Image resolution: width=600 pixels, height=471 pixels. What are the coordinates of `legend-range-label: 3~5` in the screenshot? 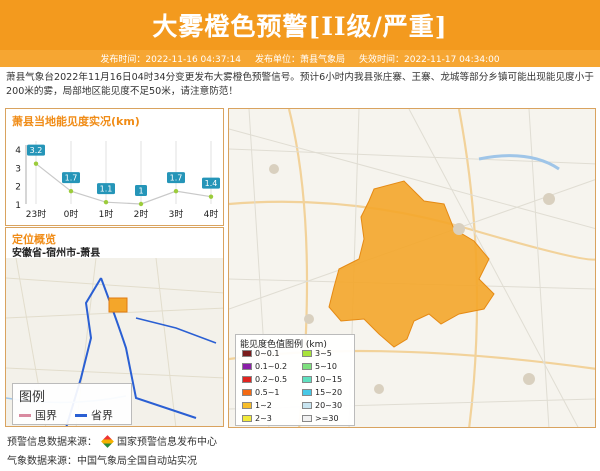 It's located at (323, 353).